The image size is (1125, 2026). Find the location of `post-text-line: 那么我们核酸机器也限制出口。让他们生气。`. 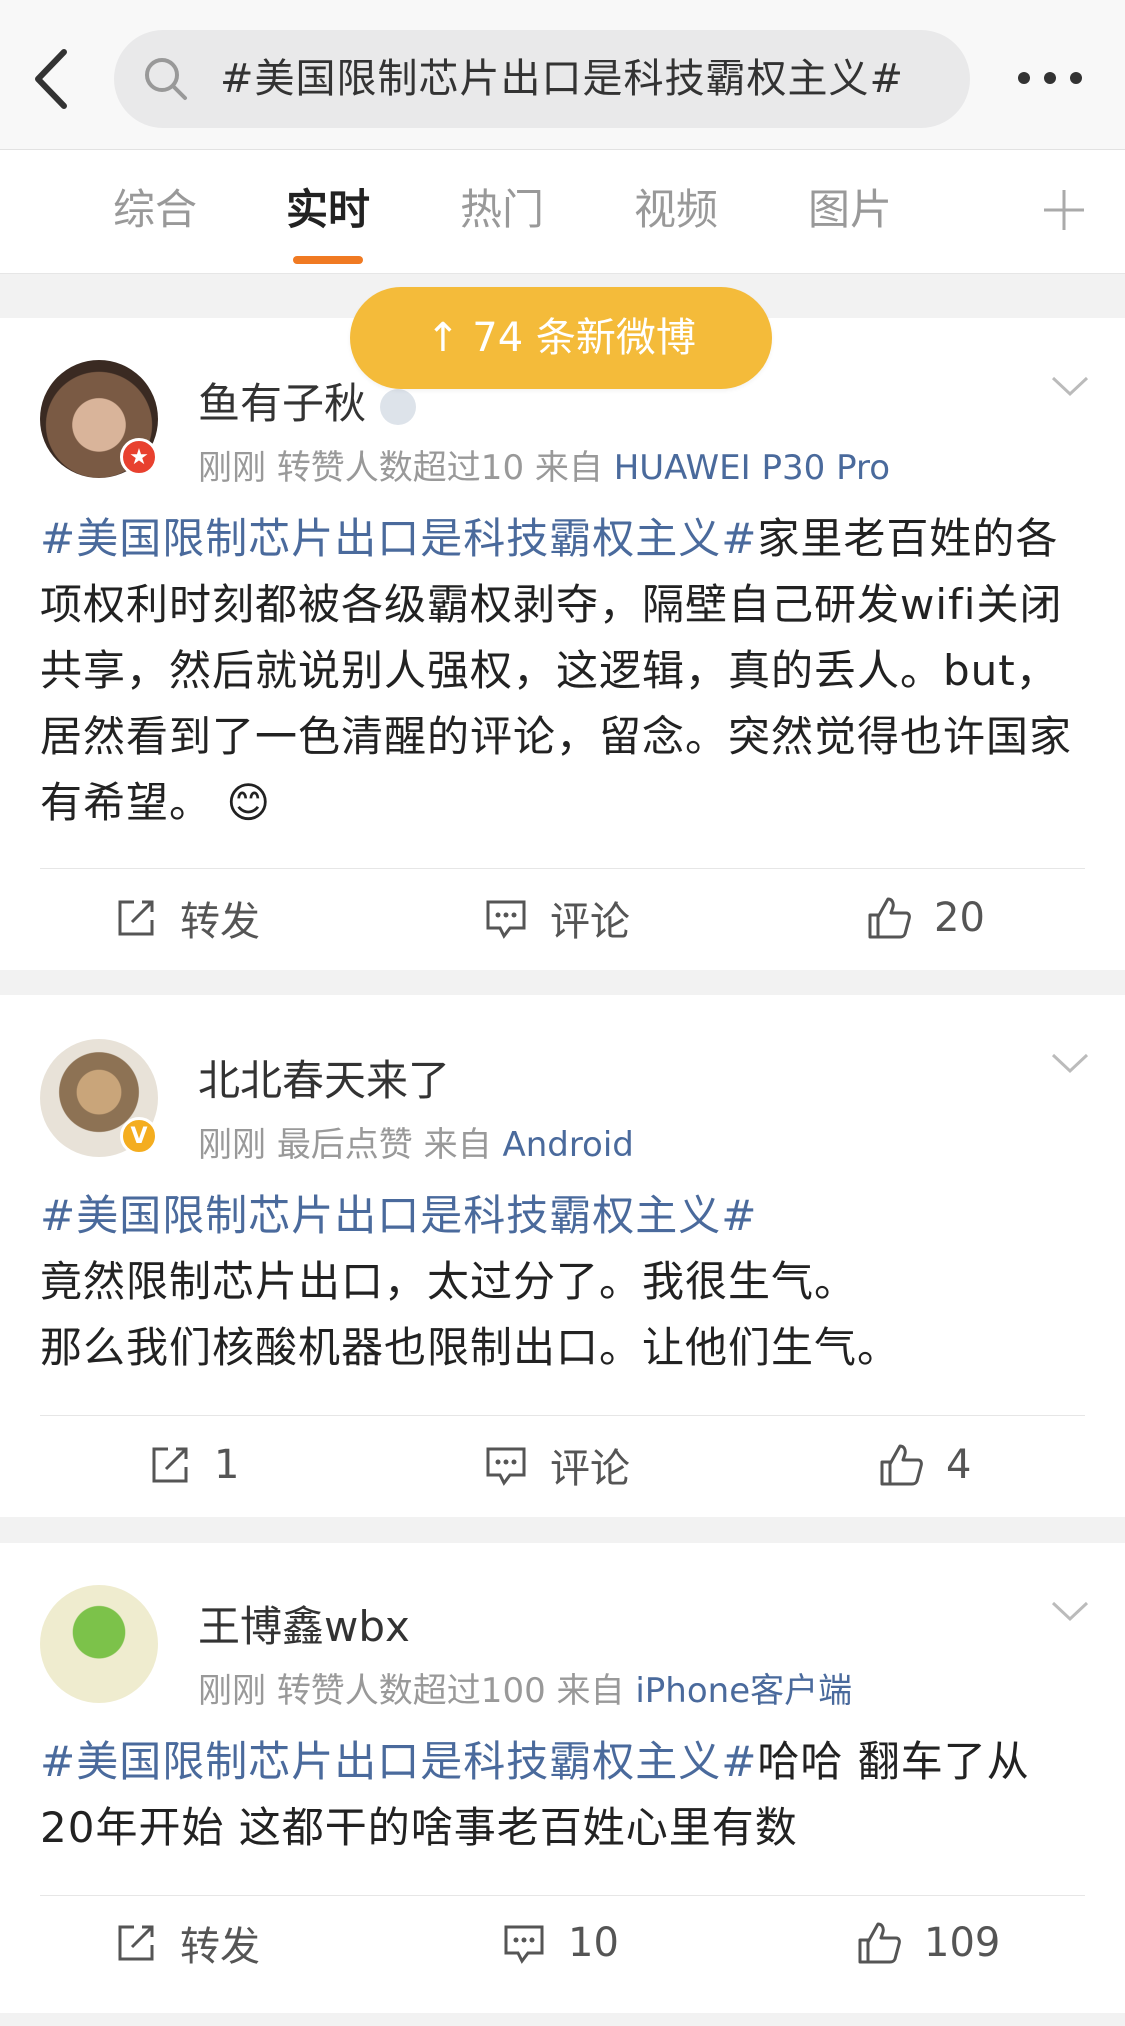

post-text-line: 那么我们核酸机器也限制出口。让他们生气。 is located at coordinates (470, 1347).